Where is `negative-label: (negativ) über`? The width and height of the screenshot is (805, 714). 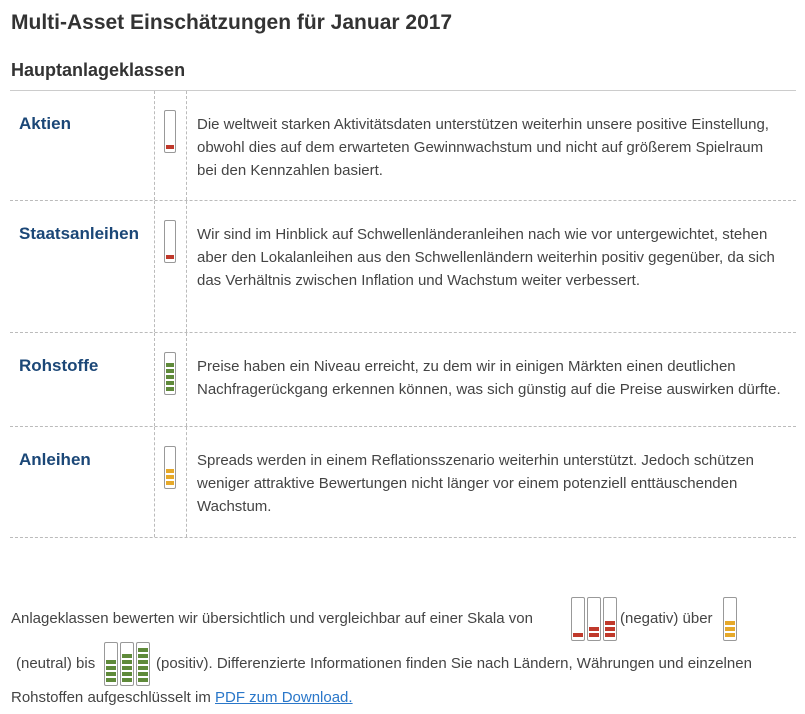 negative-label: (negativ) über is located at coordinates (666, 618).